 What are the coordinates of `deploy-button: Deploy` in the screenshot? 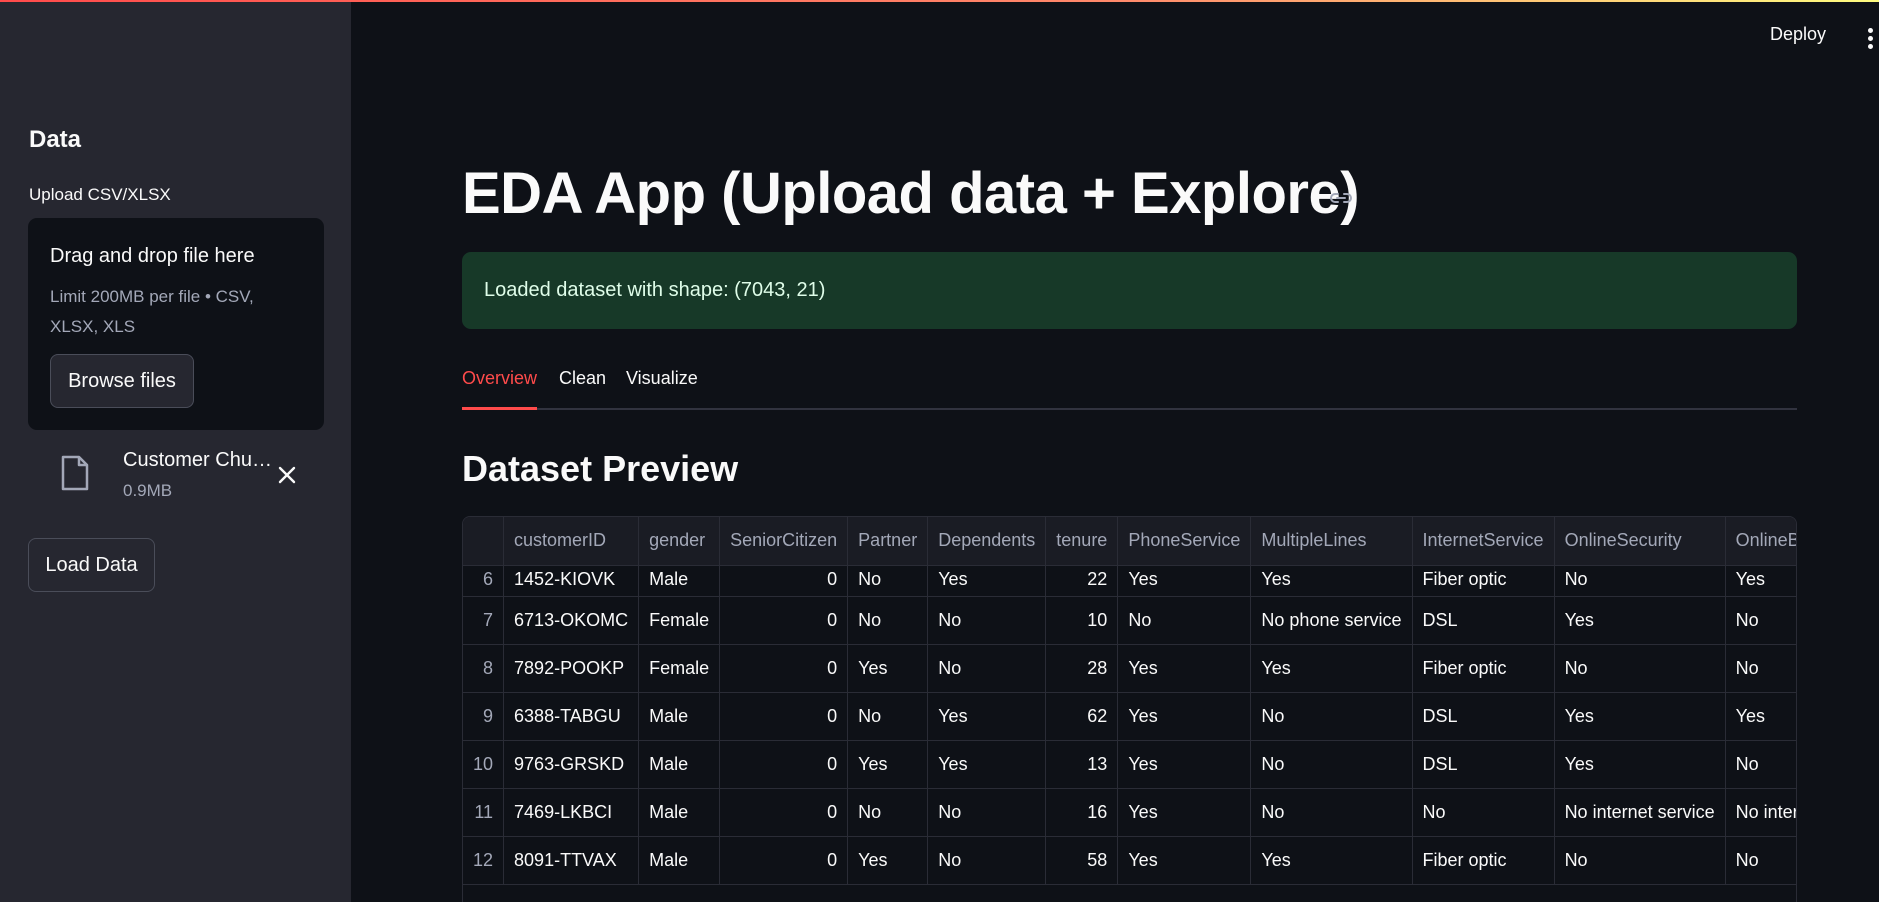 It's located at (1798, 34).